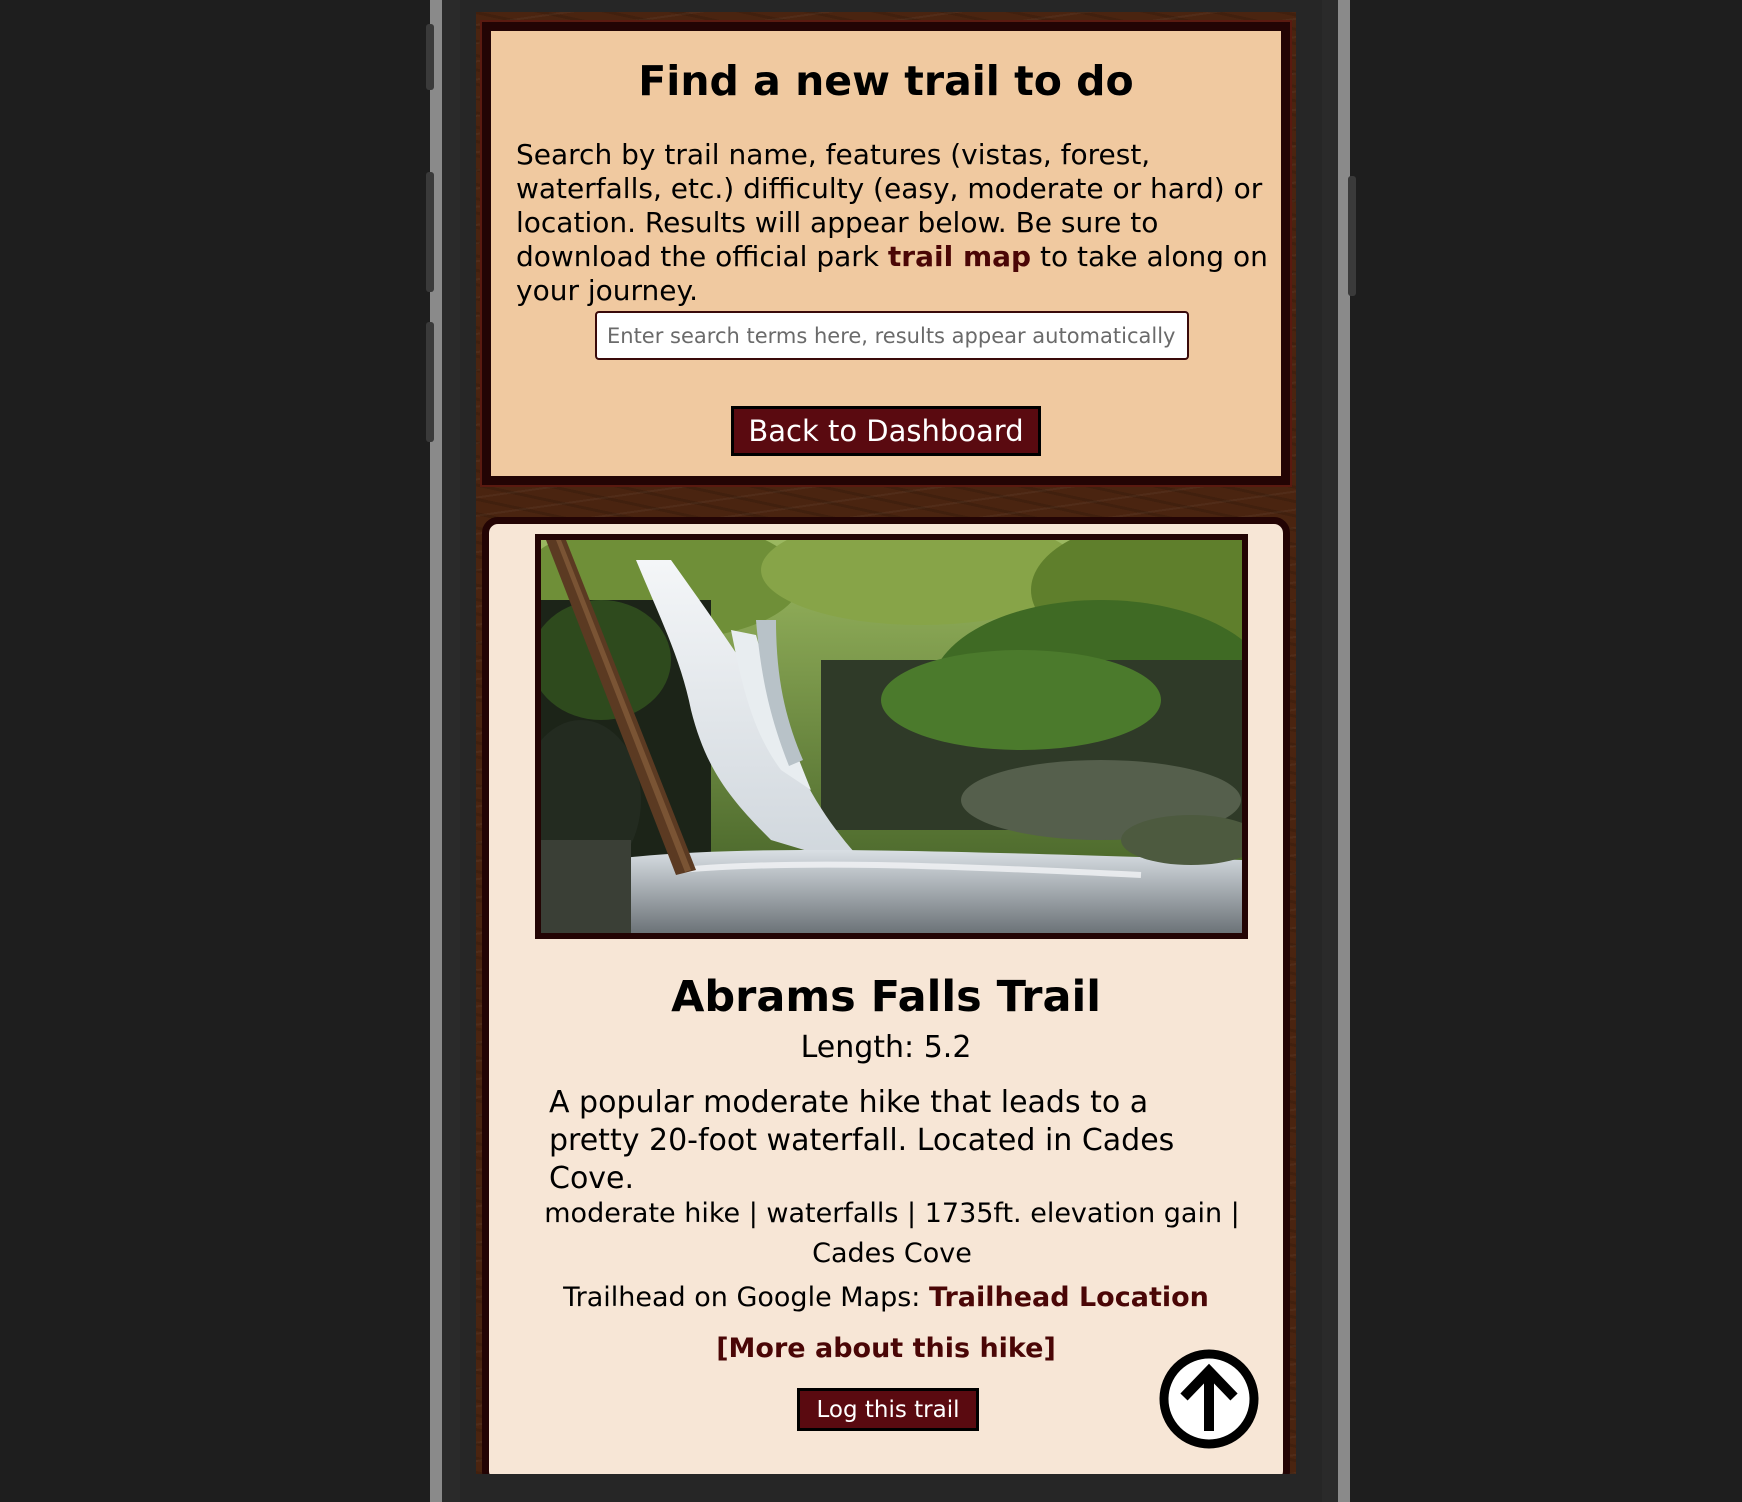 This screenshot has width=1742, height=1502. What do you see at coordinates (1352, 236) in the screenshot?
I see `phone-power-button` at bounding box center [1352, 236].